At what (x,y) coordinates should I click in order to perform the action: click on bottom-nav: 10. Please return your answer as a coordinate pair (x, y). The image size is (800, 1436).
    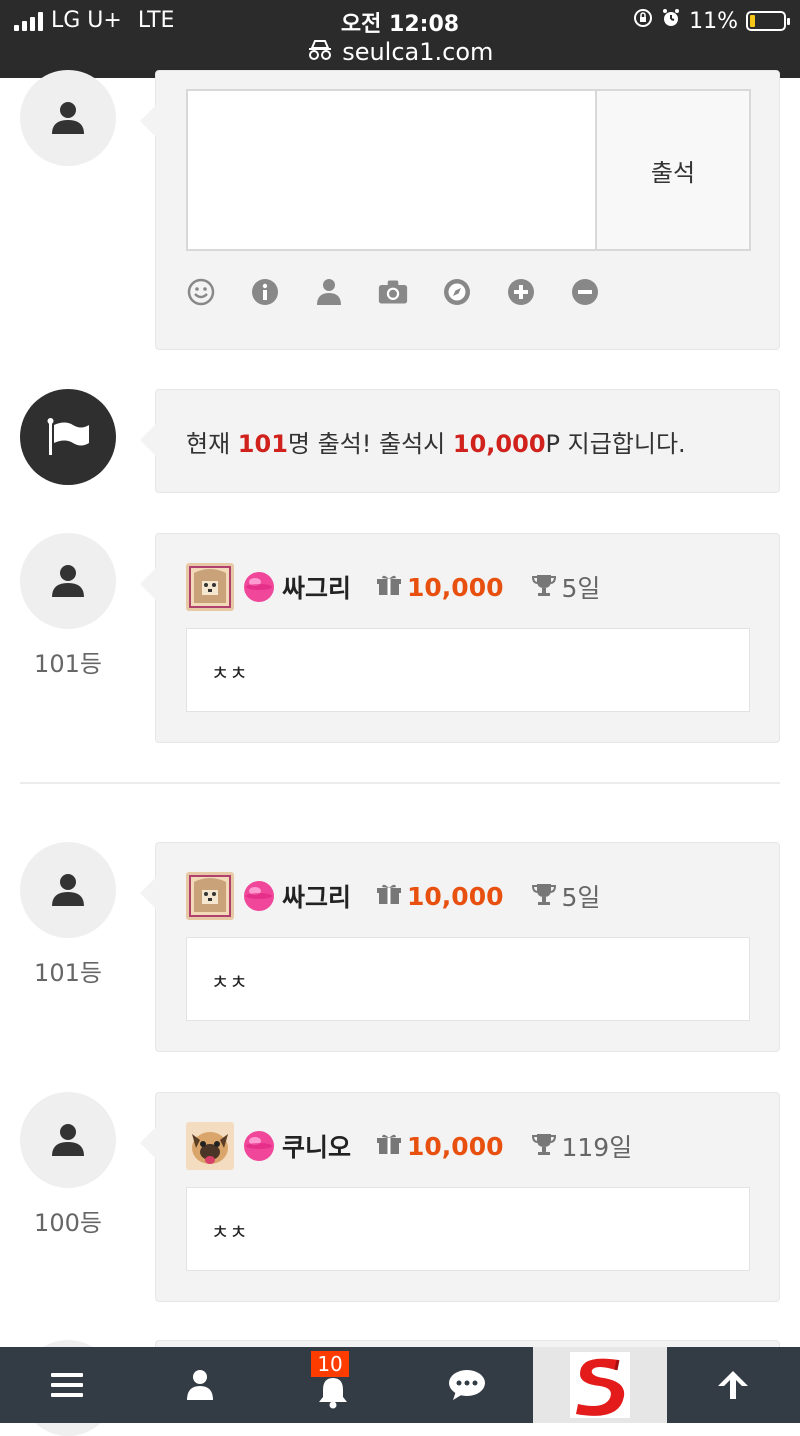
    Looking at the image, I should click on (400, 1385).